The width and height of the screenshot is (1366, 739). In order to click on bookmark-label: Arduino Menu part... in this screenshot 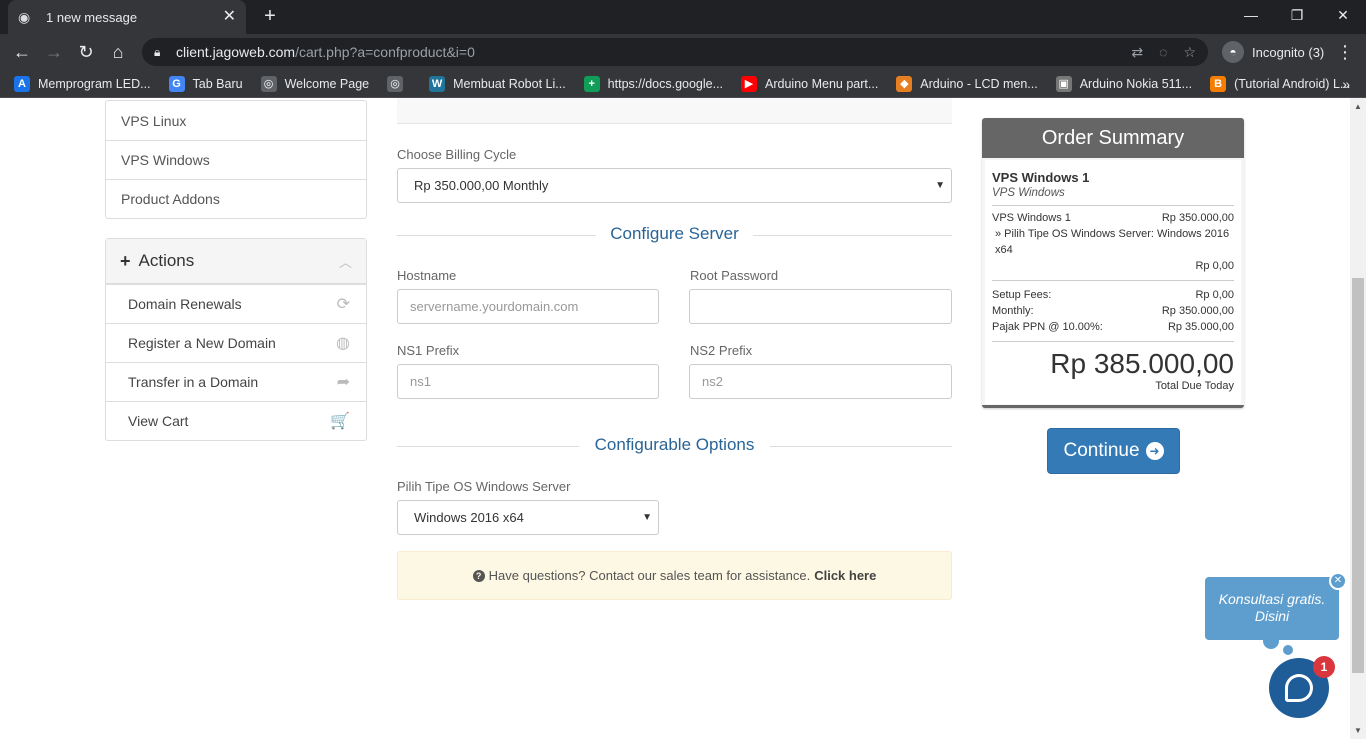, I will do `click(822, 83)`.